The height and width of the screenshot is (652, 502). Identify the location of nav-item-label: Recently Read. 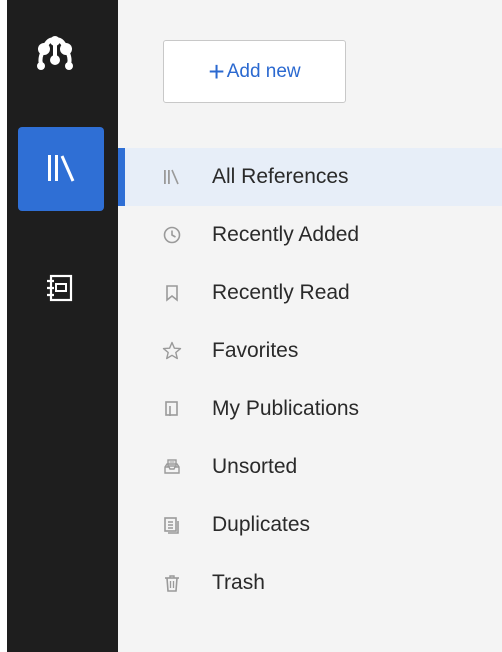
(281, 292).